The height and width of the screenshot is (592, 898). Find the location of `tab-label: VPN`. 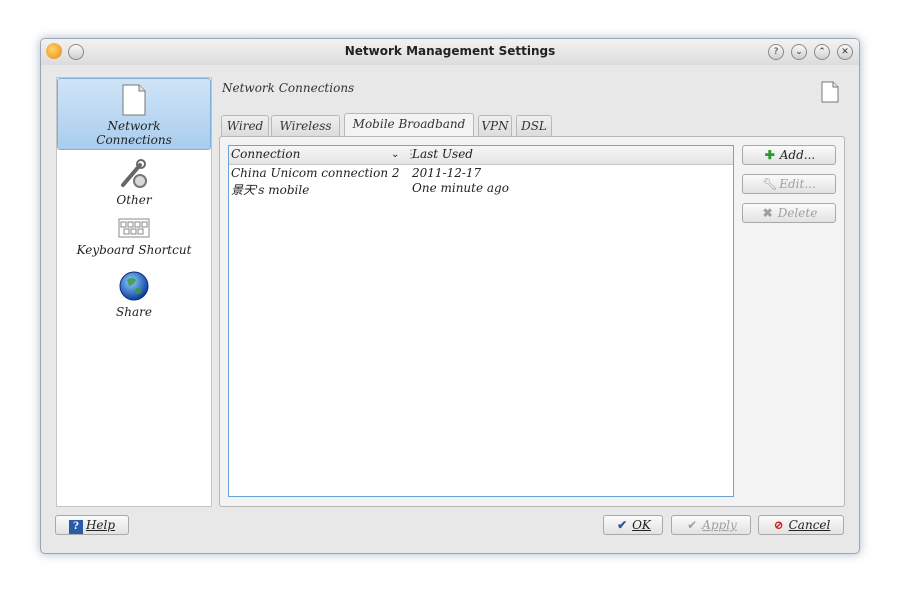

tab-label: VPN is located at coordinates (495, 126).